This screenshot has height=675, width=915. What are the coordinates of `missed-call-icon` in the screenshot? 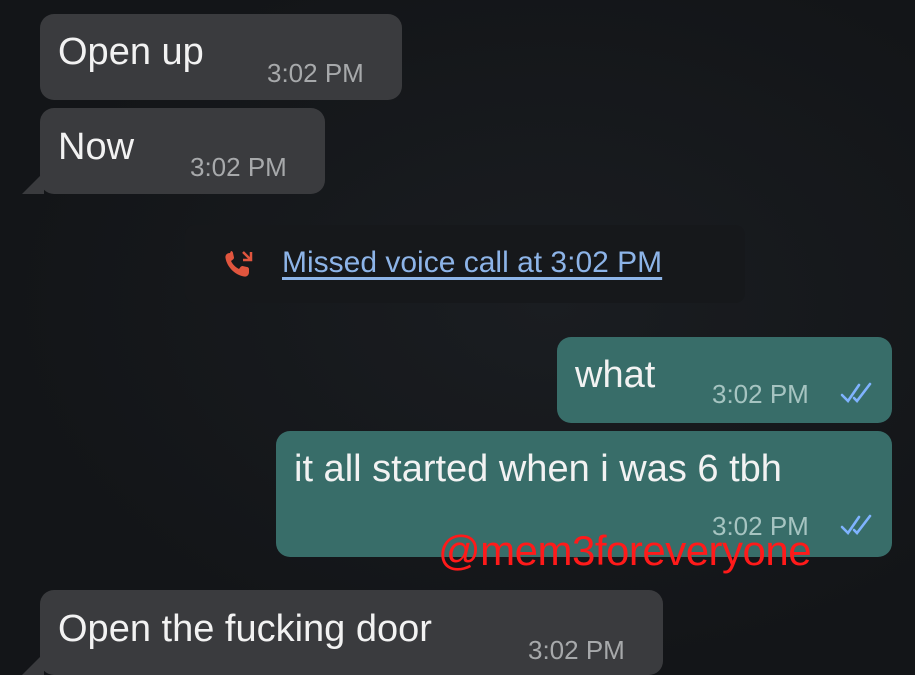 It's located at (239, 264).